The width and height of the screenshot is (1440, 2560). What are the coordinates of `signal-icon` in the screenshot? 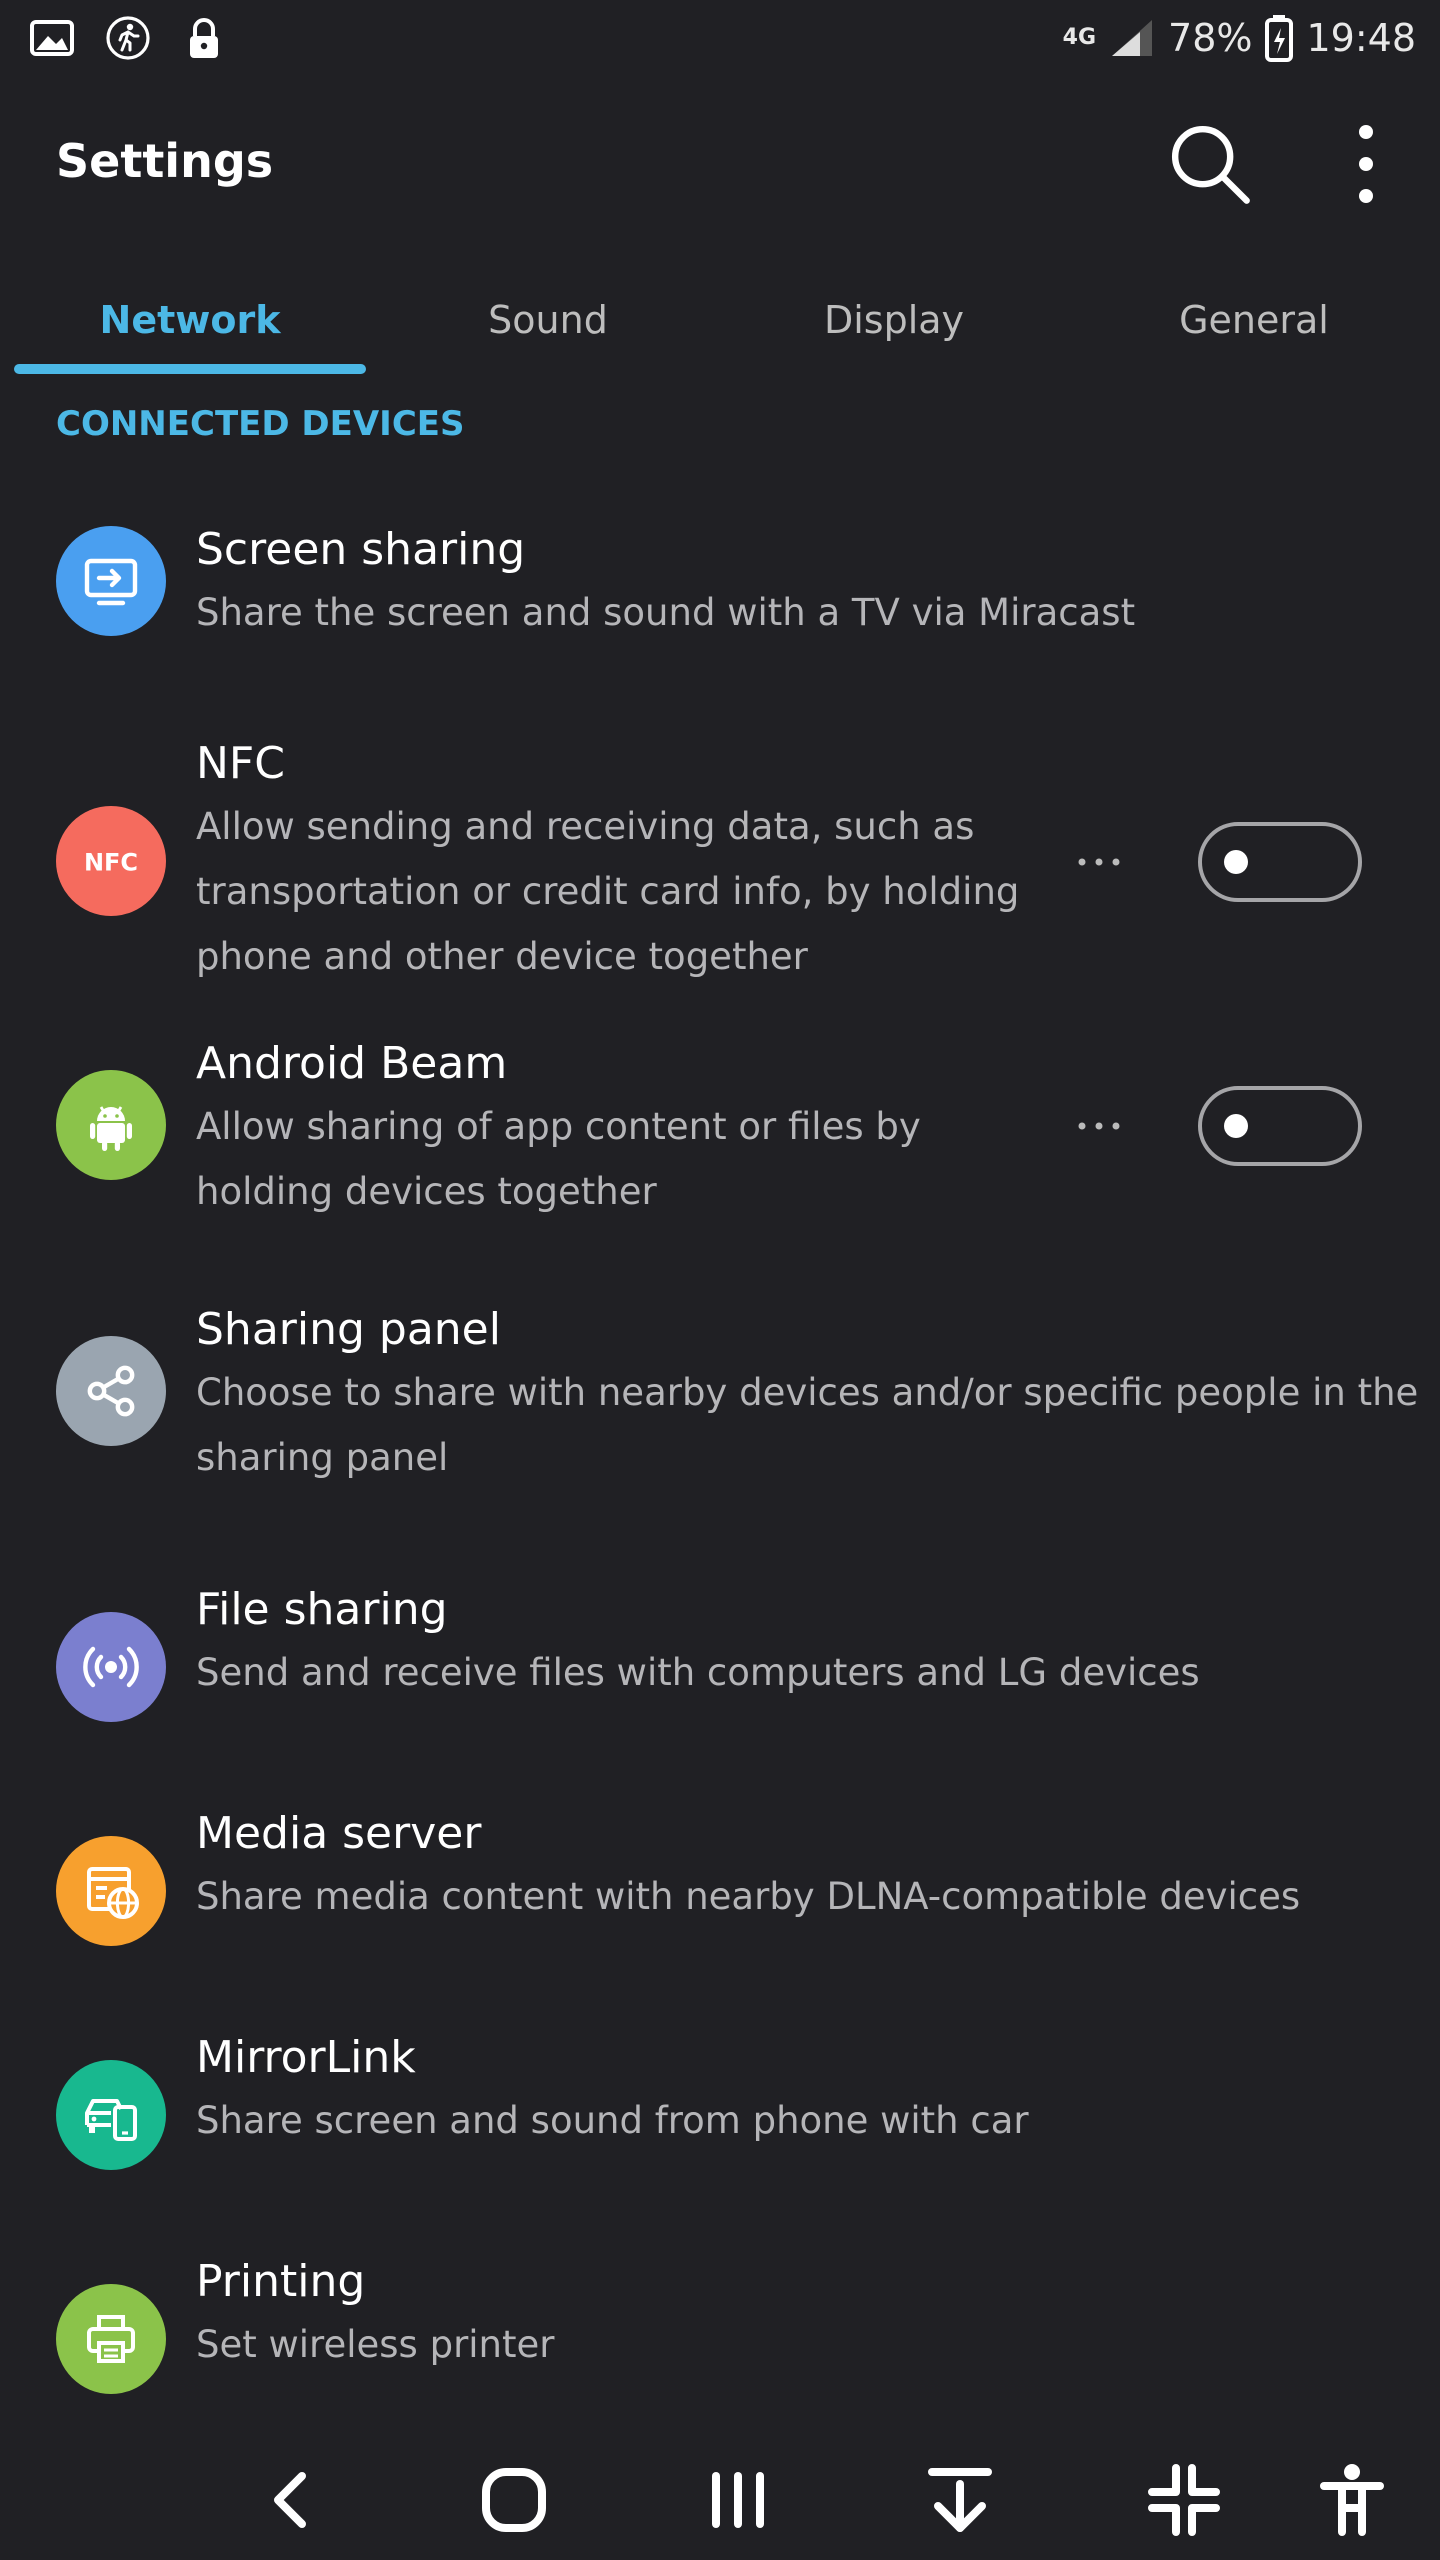 It's located at (1132, 38).